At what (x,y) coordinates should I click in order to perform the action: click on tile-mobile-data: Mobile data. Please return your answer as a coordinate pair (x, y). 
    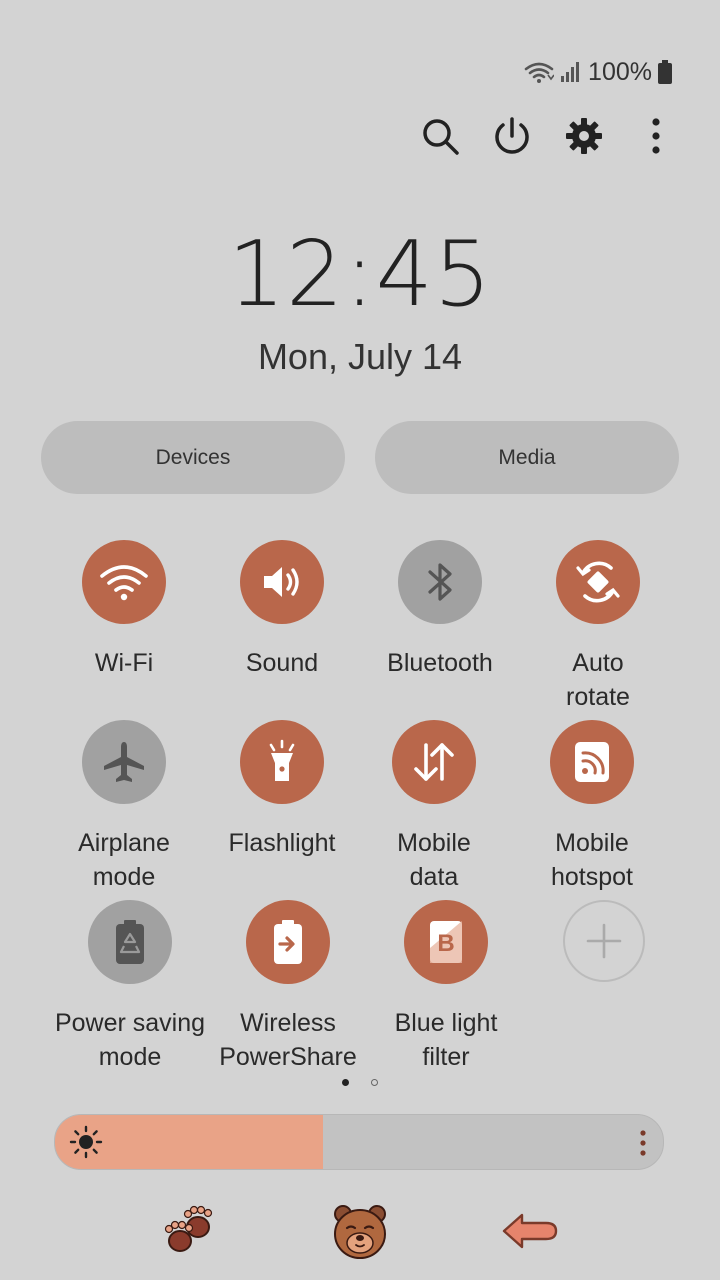
    Looking at the image, I should click on (434, 807).